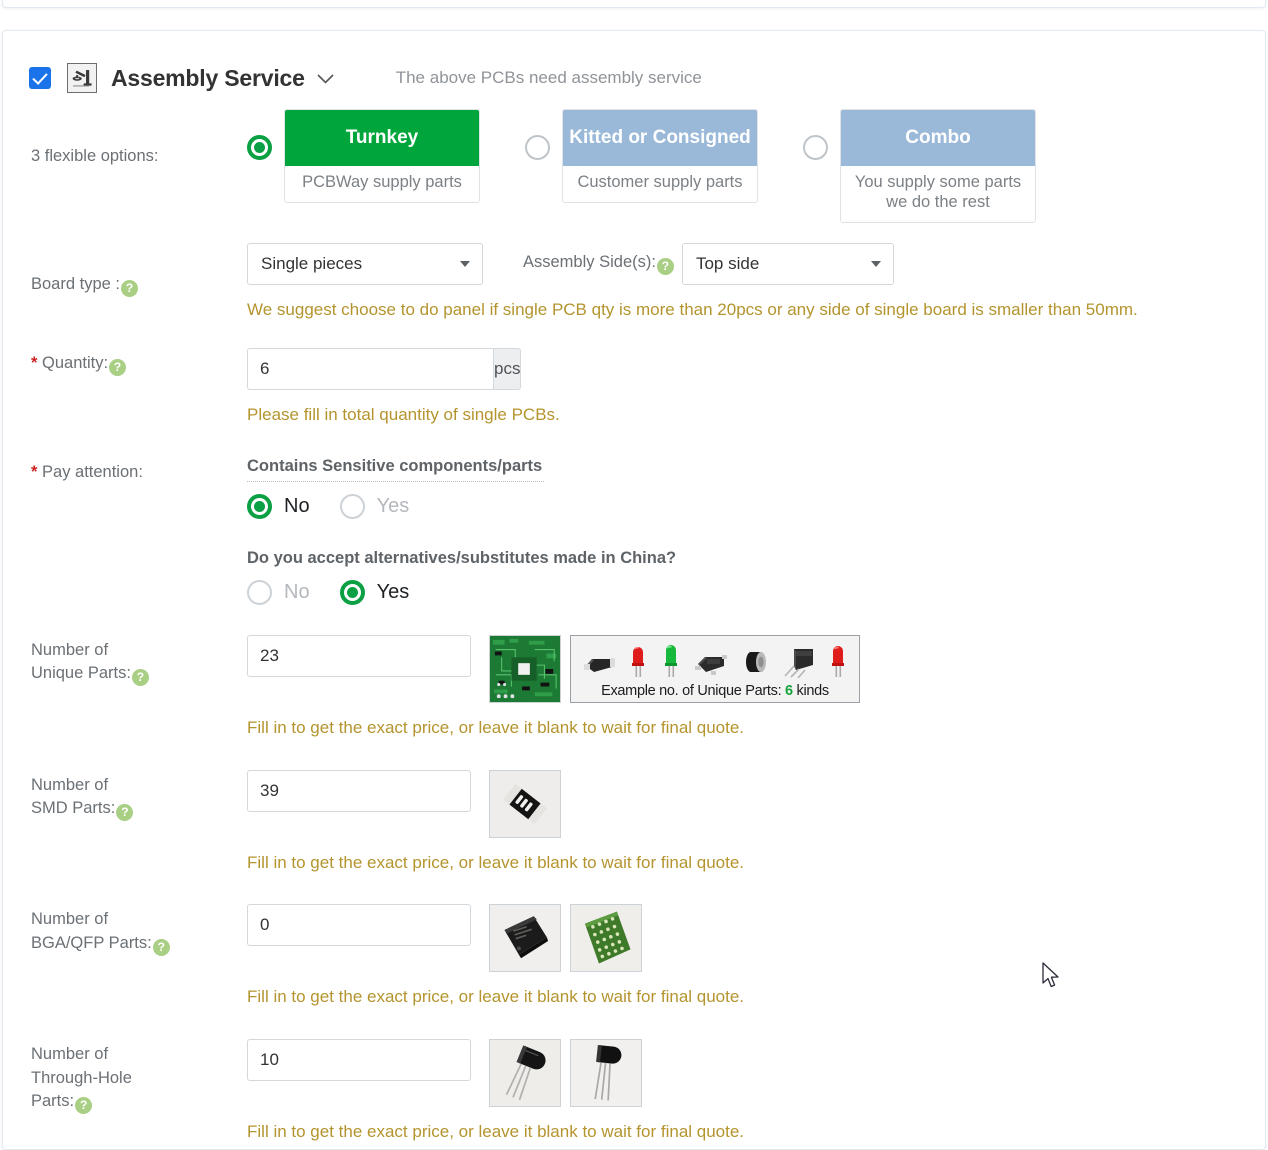 This screenshot has width=1268, height=1150. Describe the element at coordinates (352, 506) in the screenshot. I see `sensitive-components-yes-radio` at that location.